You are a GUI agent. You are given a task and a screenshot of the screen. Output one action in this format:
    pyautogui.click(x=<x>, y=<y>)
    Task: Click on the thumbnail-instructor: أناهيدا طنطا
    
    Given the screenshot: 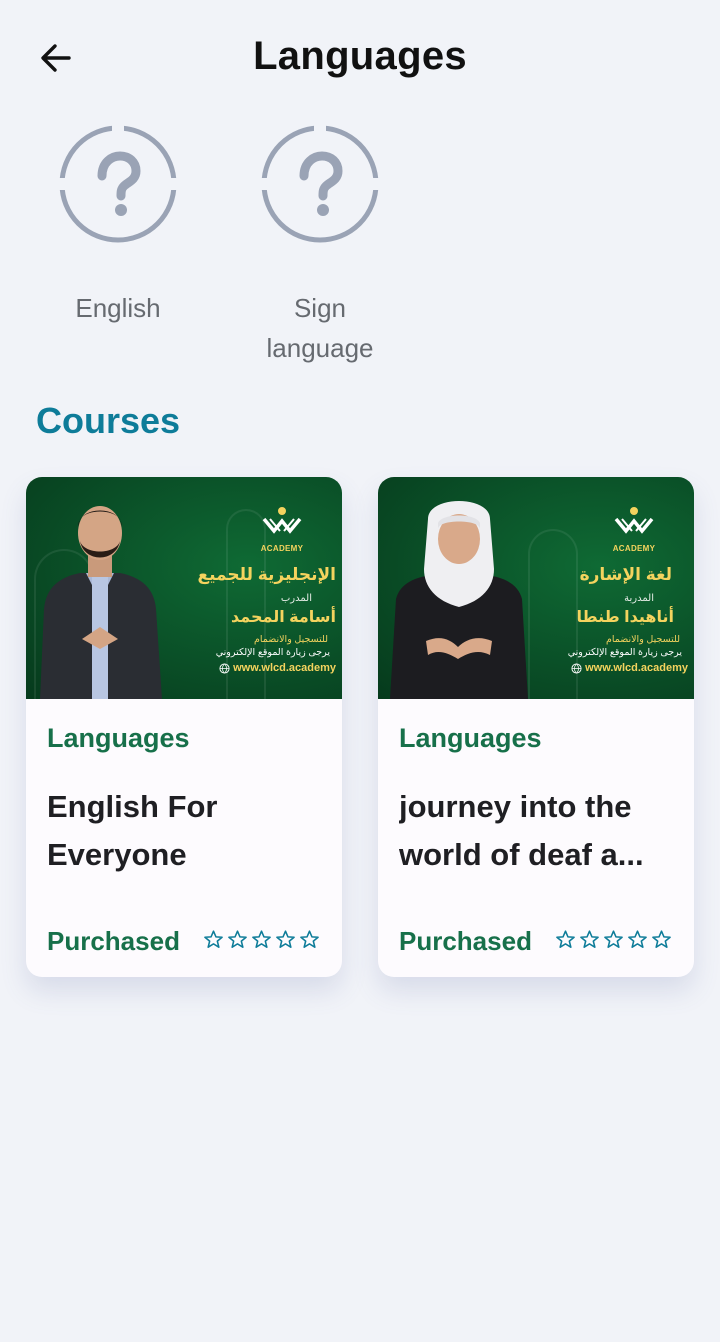 What is the action you would take?
    pyautogui.click(x=625, y=617)
    